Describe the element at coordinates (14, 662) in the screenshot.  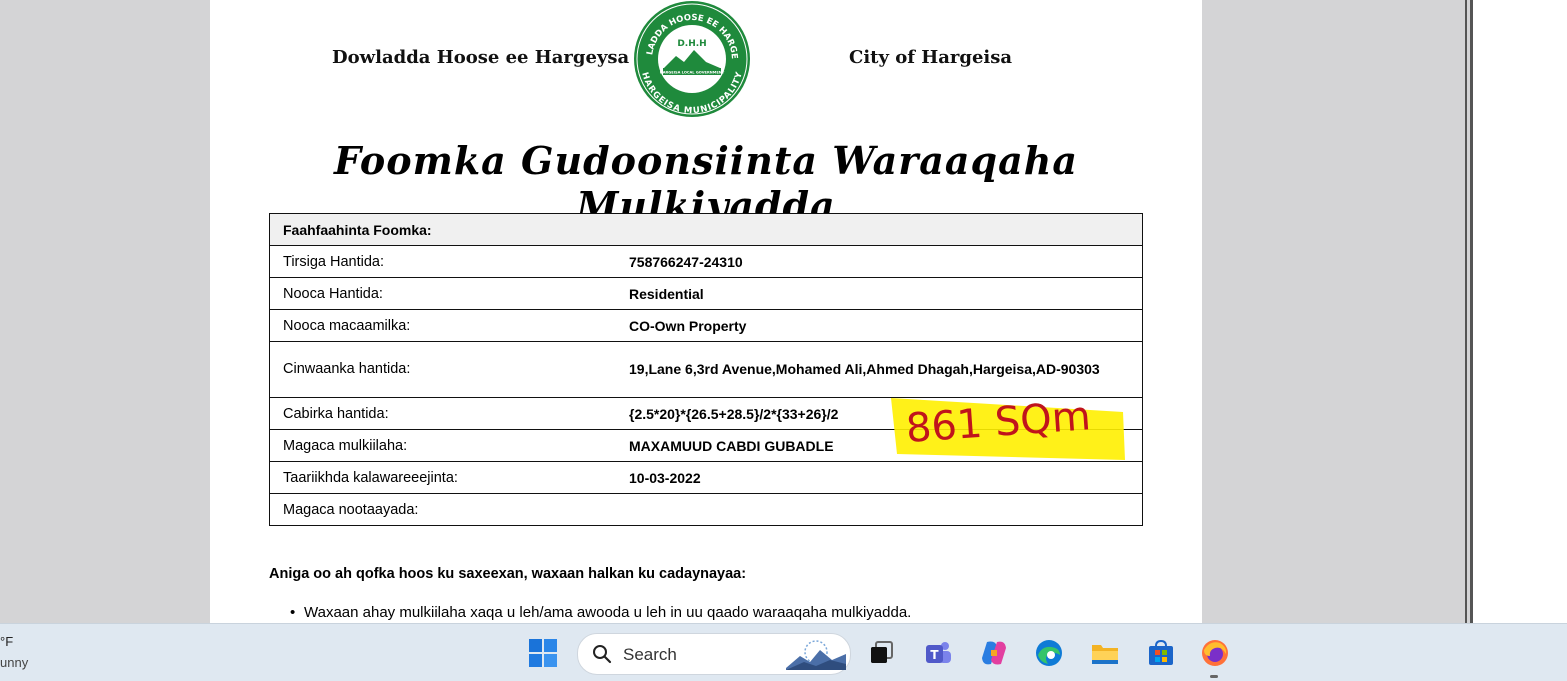
I see `weather-desc: unny` at that location.